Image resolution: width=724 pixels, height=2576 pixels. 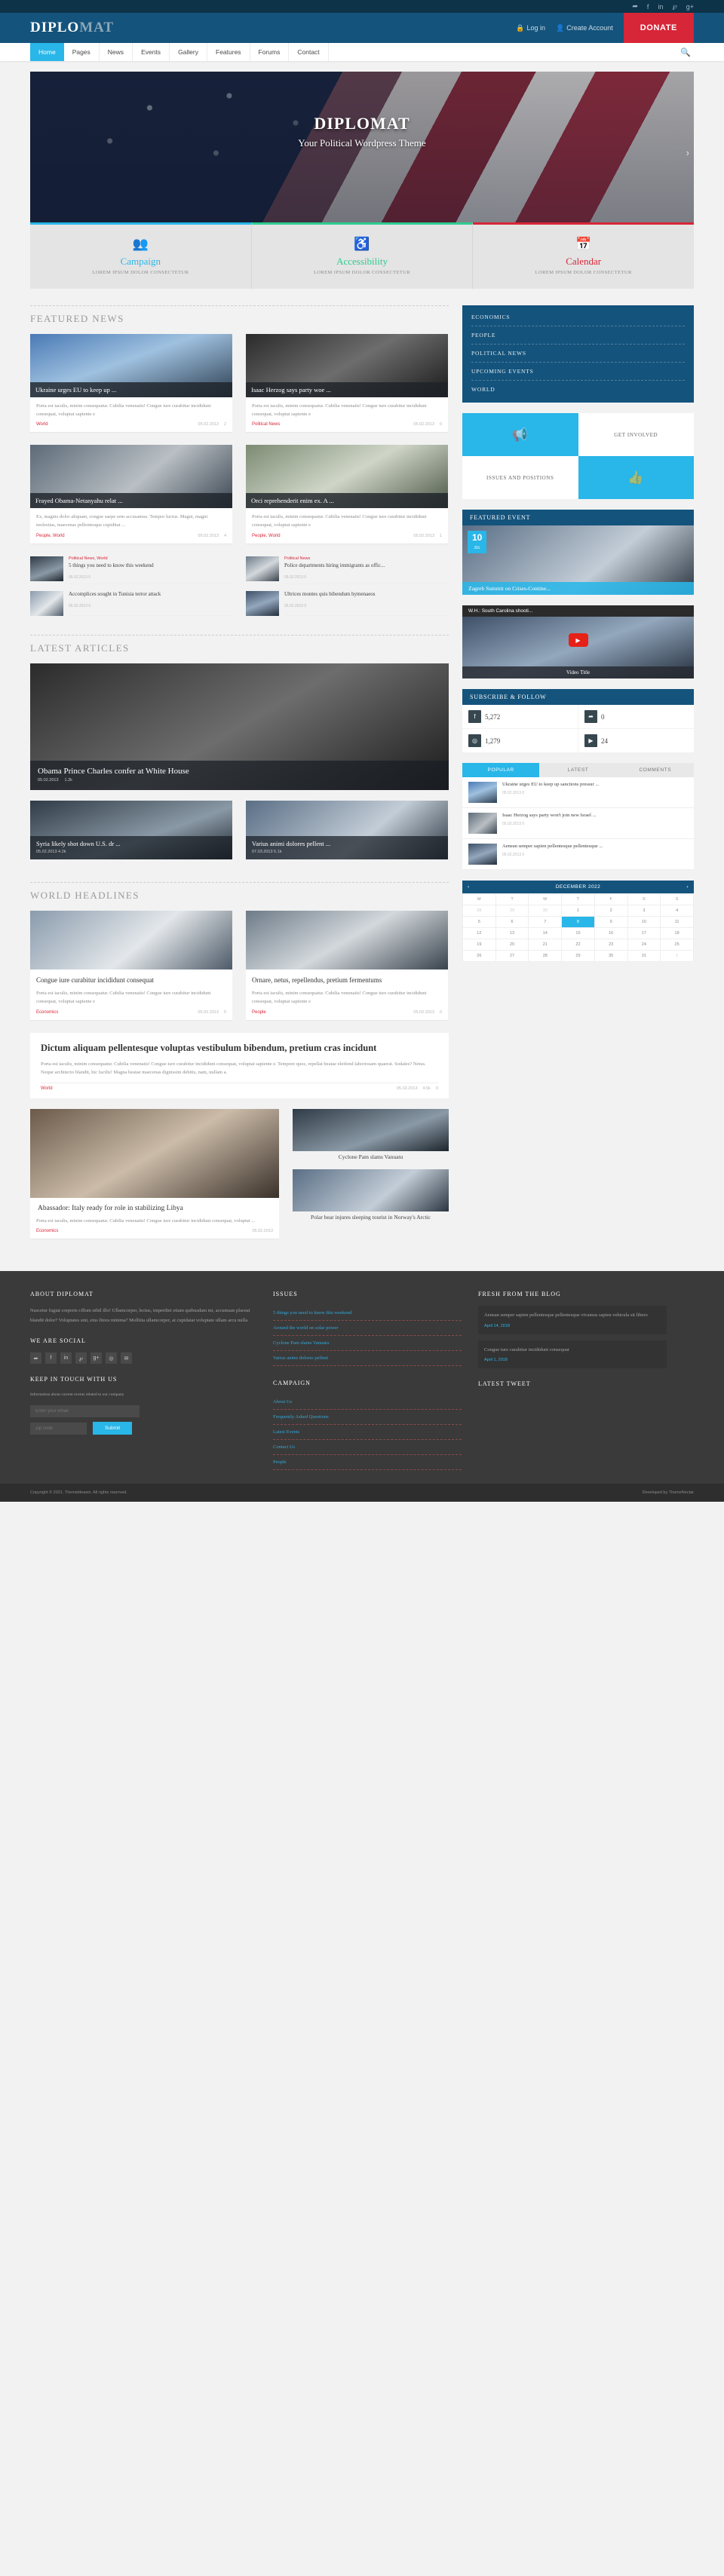 I want to click on donate-button: DONATE, so click(x=658, y=28).